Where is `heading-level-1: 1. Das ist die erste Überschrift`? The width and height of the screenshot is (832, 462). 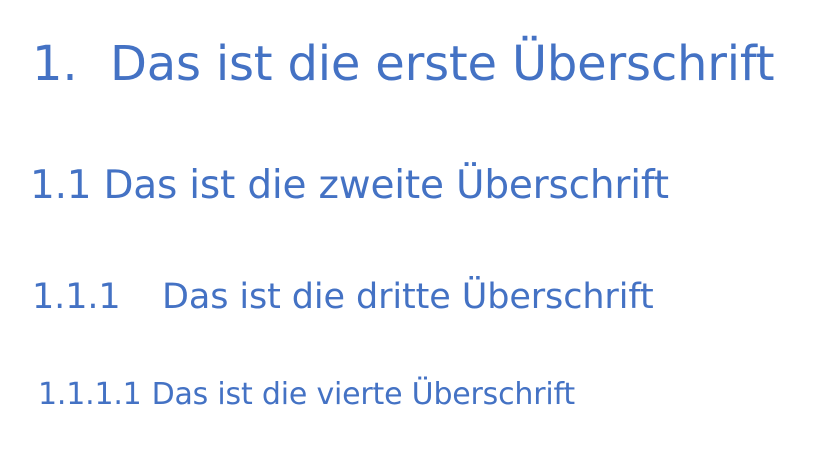 heading-level-1: 1. Das ist die erste Überschrift is located at coordinates (403, 64).